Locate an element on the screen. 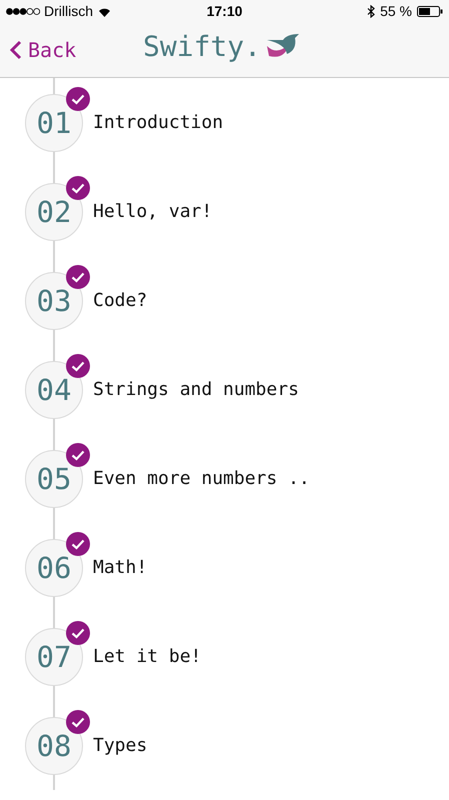 The height and width of the screenshot is (800, 449). lesson-number: 05 is located at coordinates (54, 479).